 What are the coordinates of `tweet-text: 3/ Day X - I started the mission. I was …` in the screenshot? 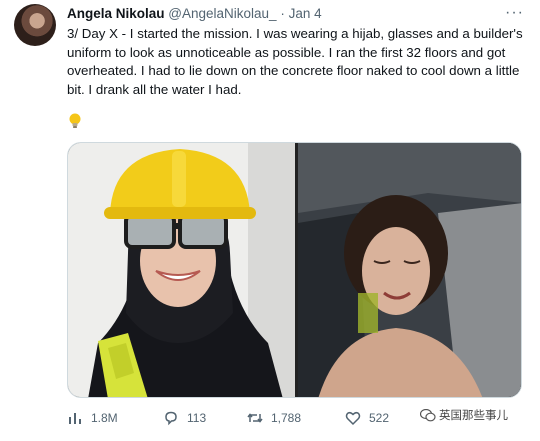 It's located at (295, 61).